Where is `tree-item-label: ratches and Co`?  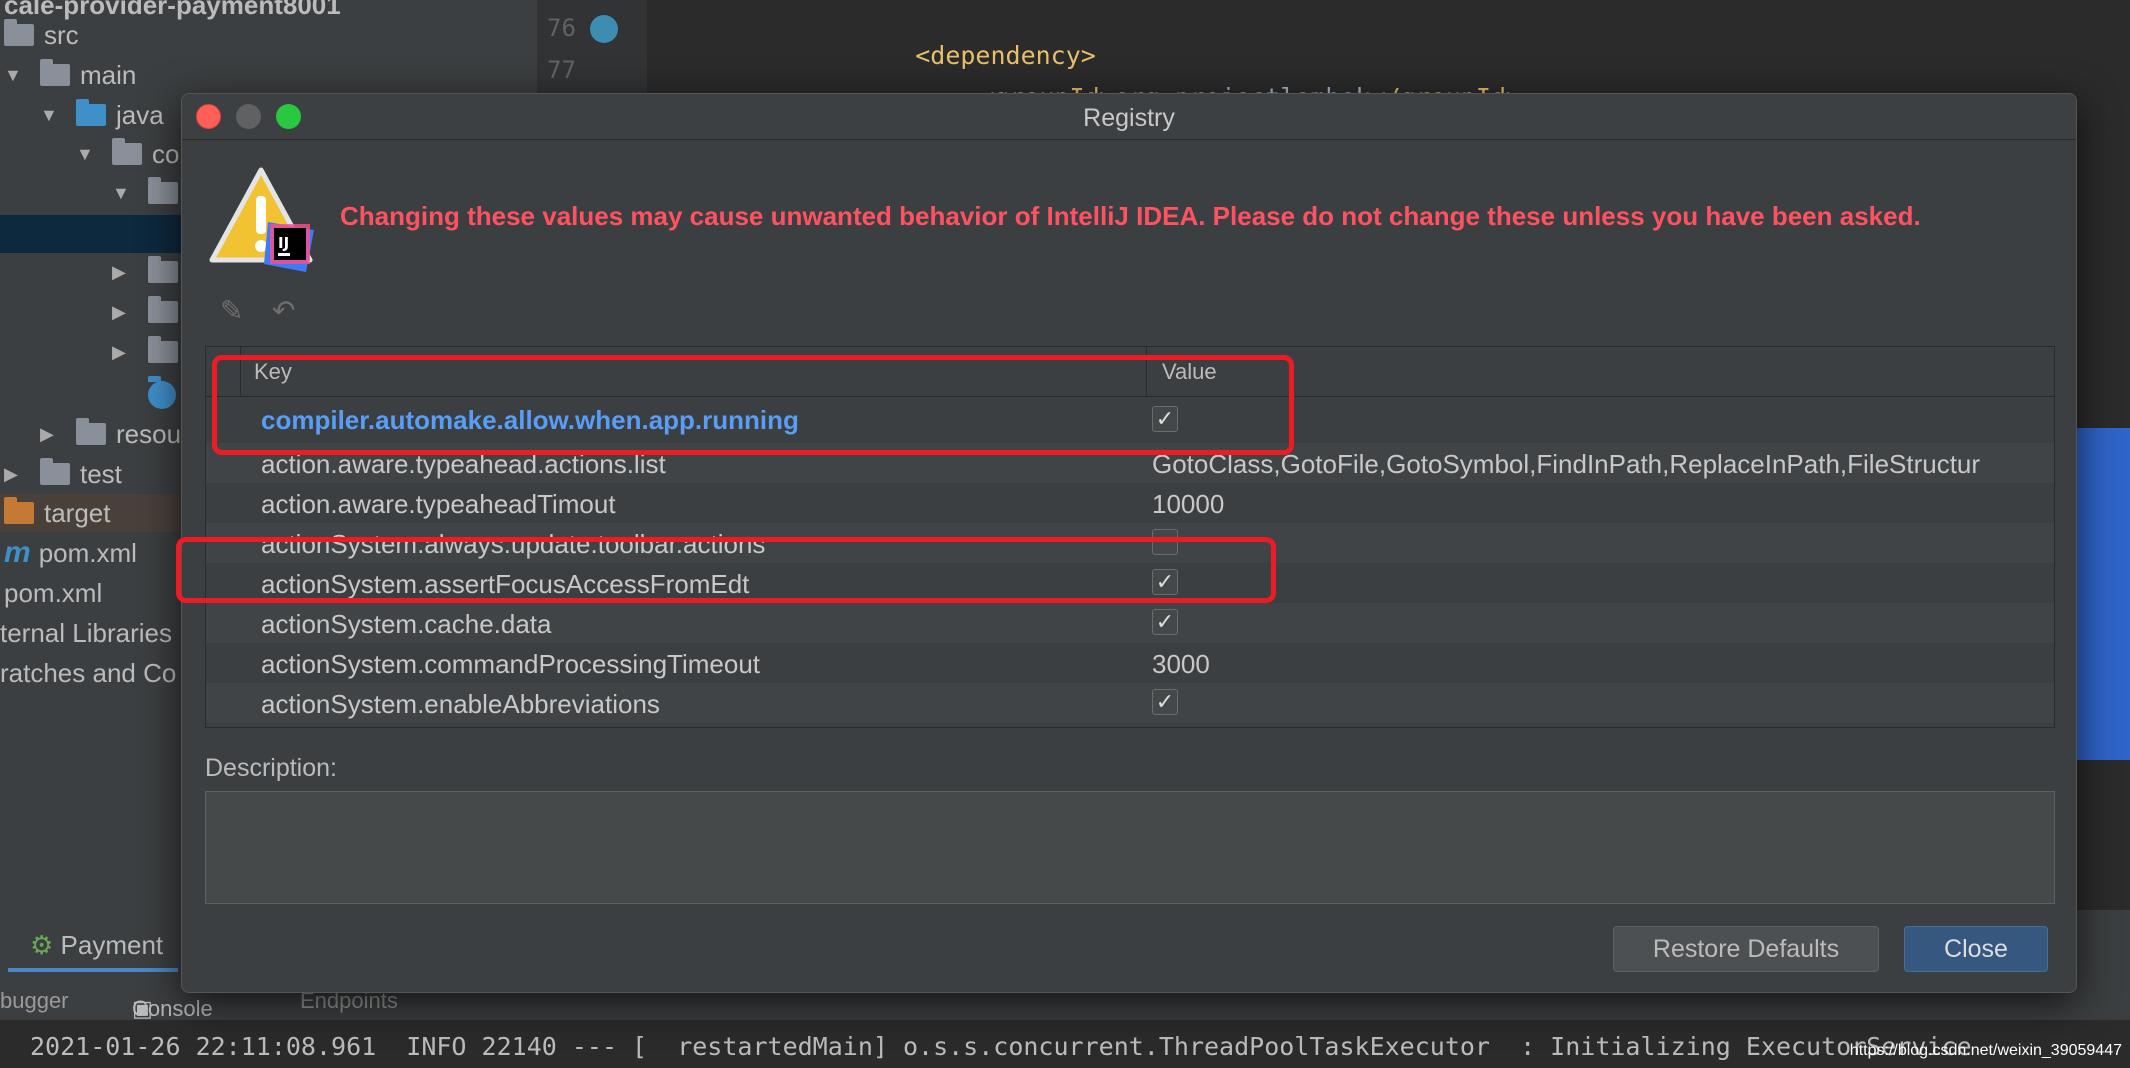
tree-item-label: ratches and Co is located at coordinates (88, 672).